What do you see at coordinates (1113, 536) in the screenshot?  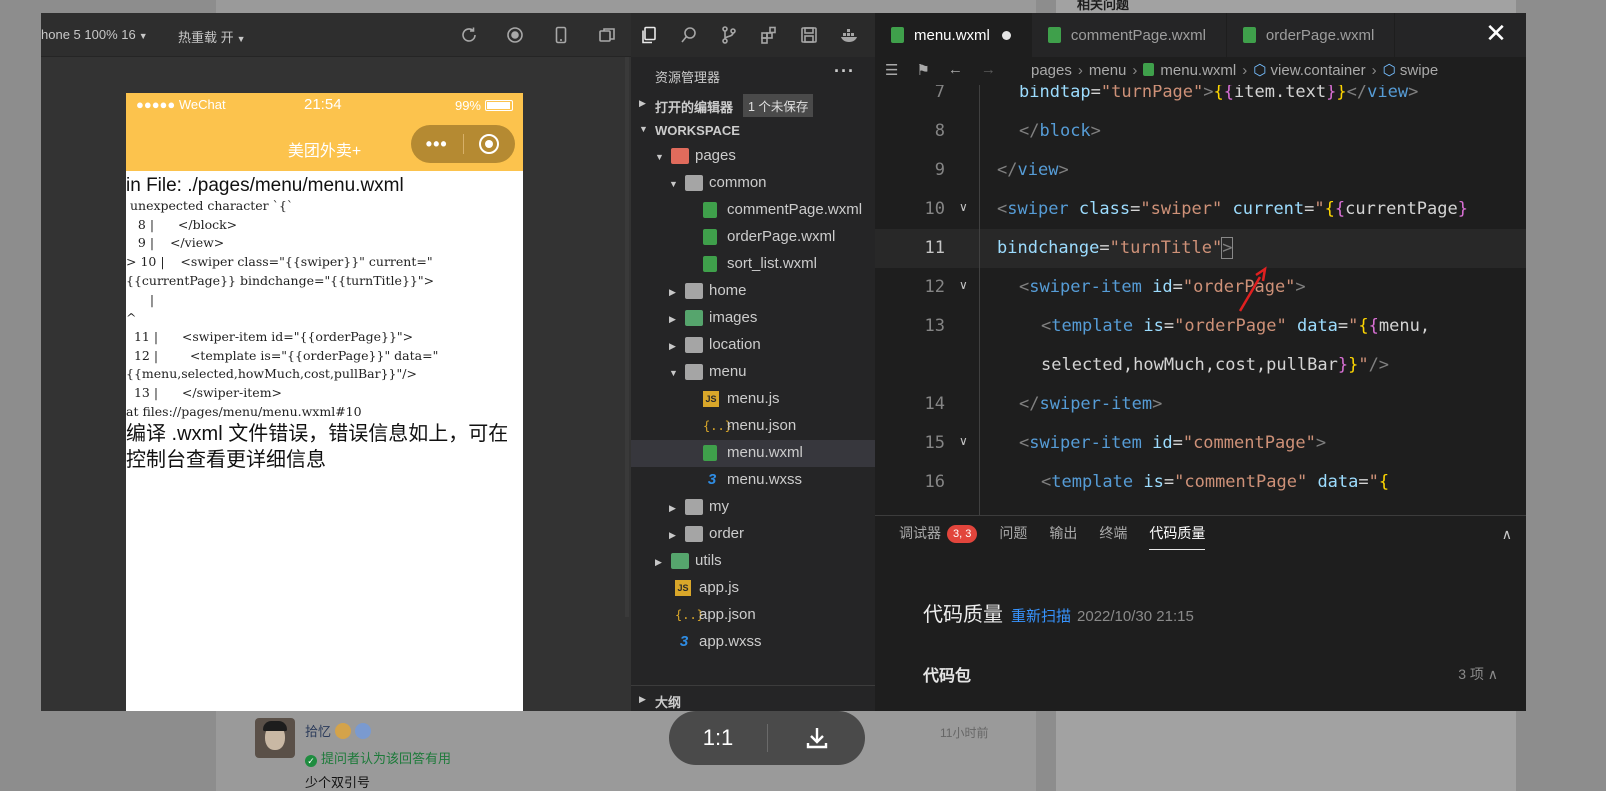 I see `tab-terminal: 终端` at bounding box center [1113, 536].